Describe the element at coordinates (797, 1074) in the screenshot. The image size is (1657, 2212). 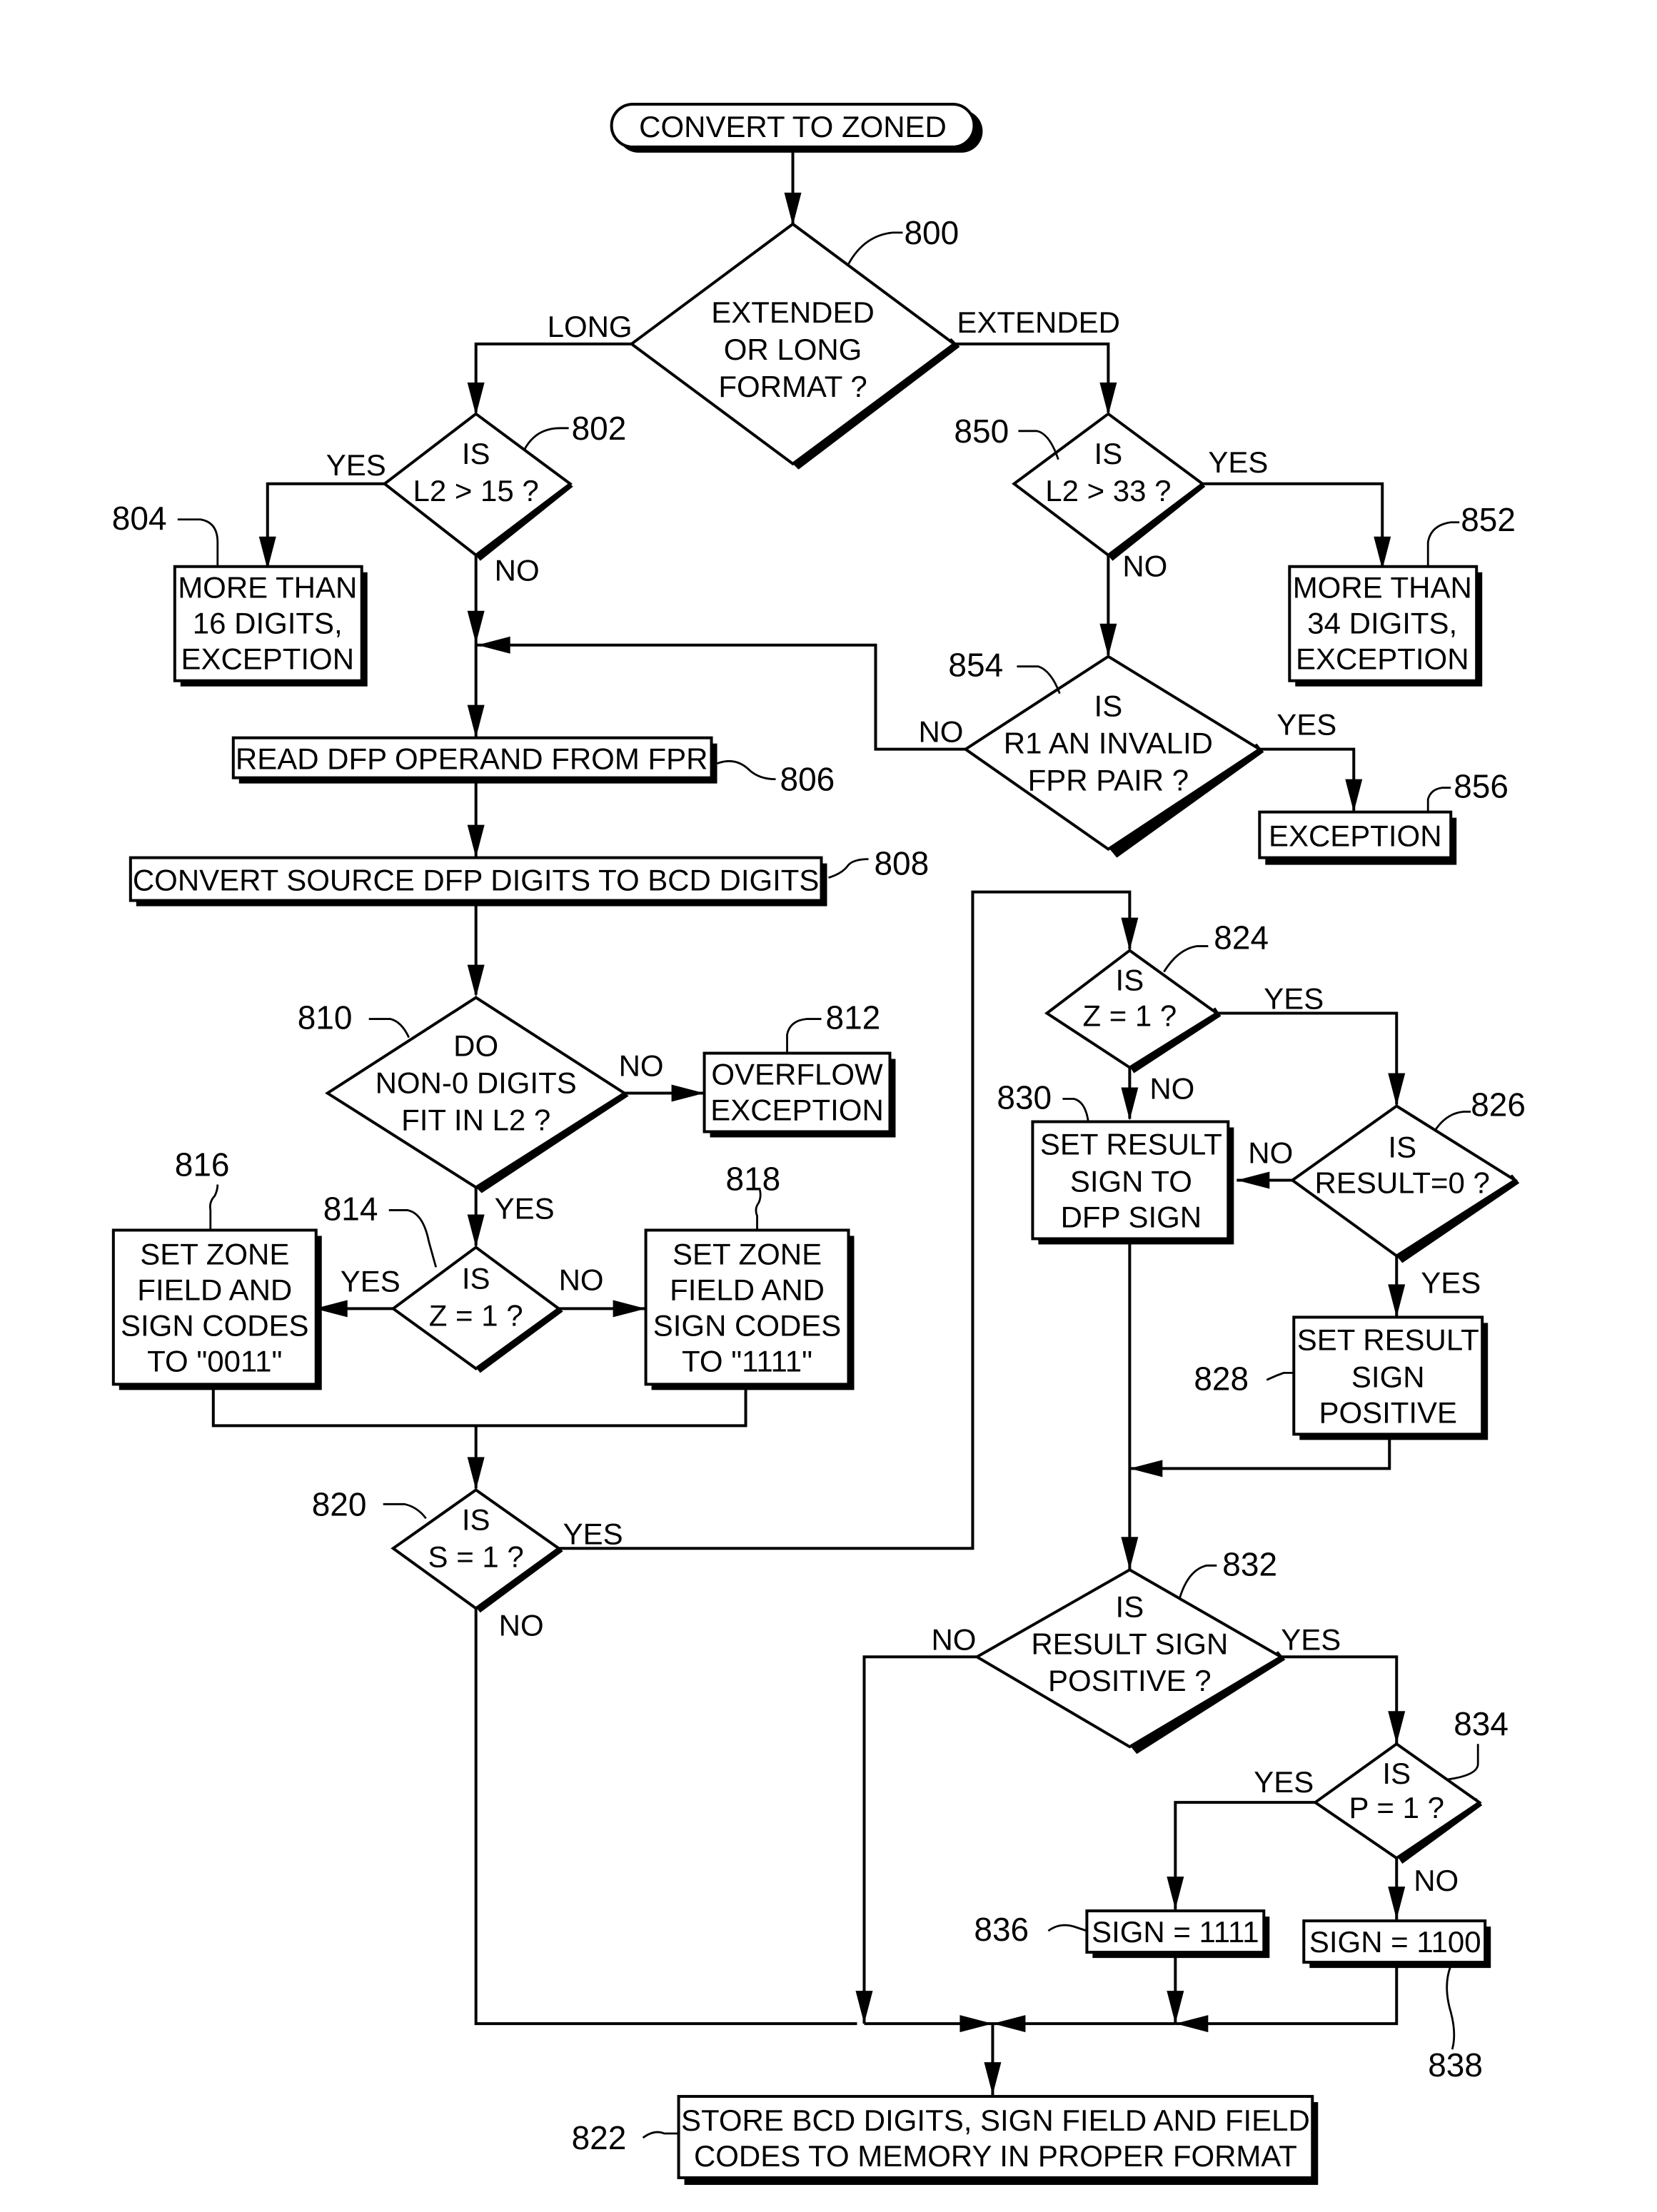
I see `process-text: OVERFLOW` at that location.